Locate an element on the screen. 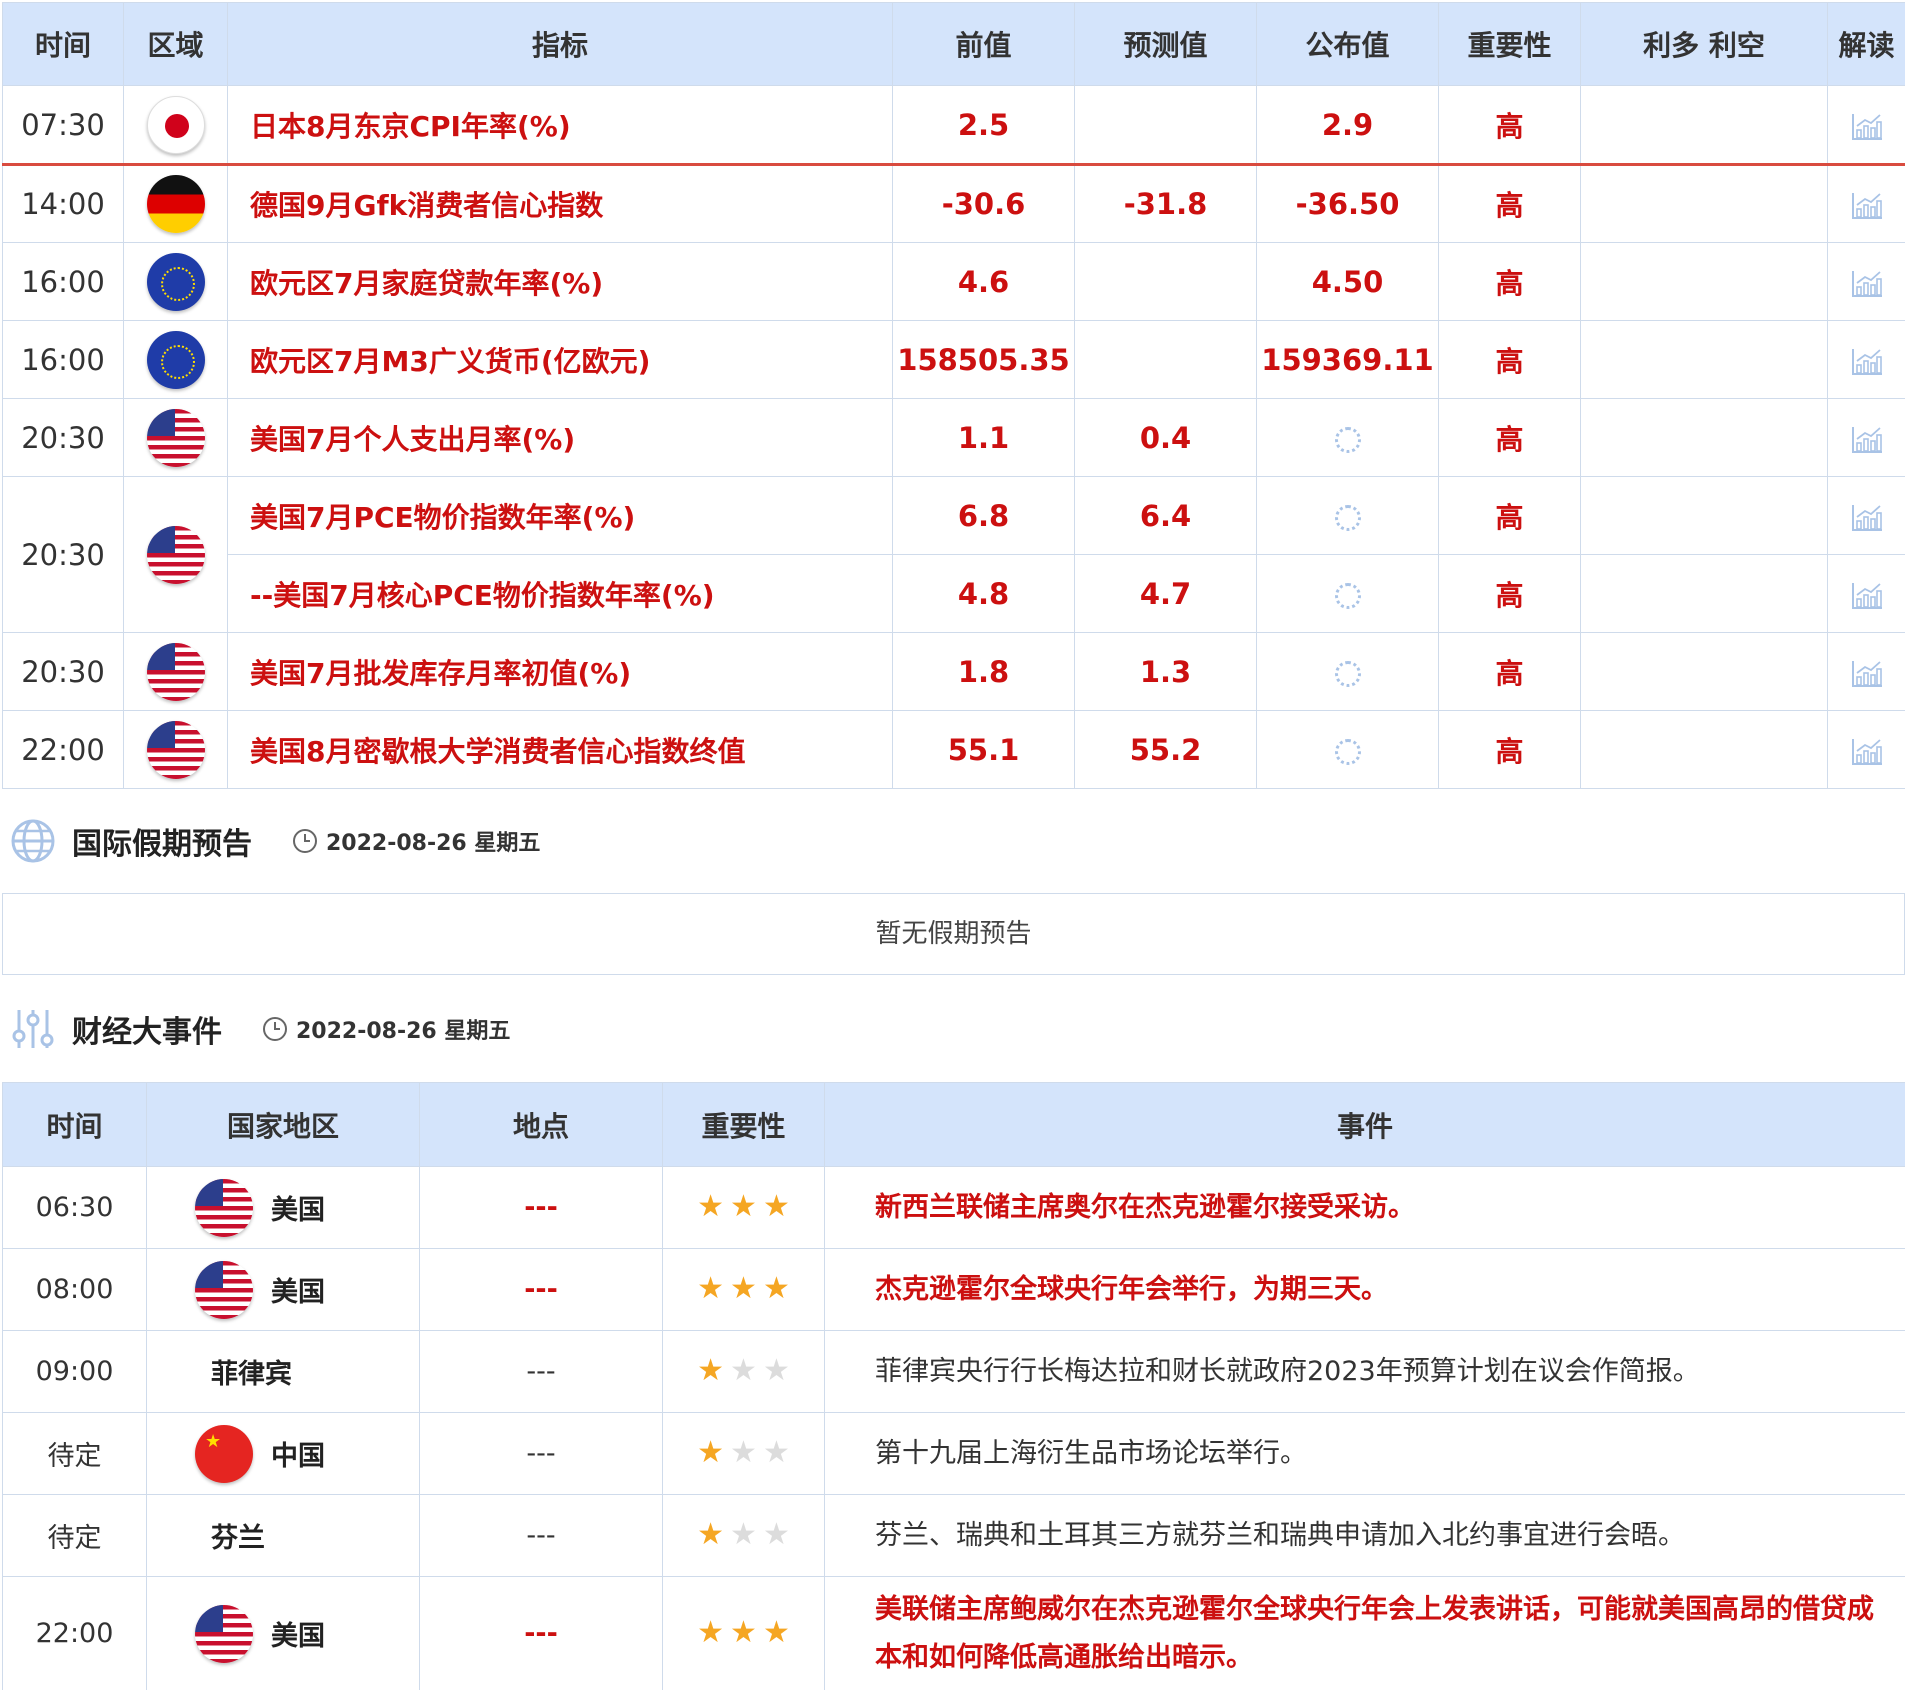  event-row: 08:00 美国 --- ★ ★ ★ 杰克逊霍尔全球央行年会举行，为期三天。 is located at coordinates (953, 1289).